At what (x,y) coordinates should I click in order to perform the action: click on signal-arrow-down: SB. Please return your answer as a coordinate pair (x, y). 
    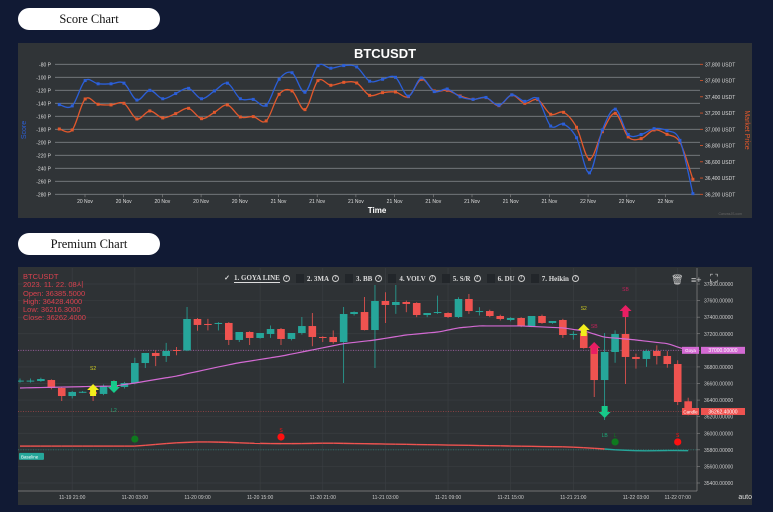
    Looking at the image, I should click on (625, 302).